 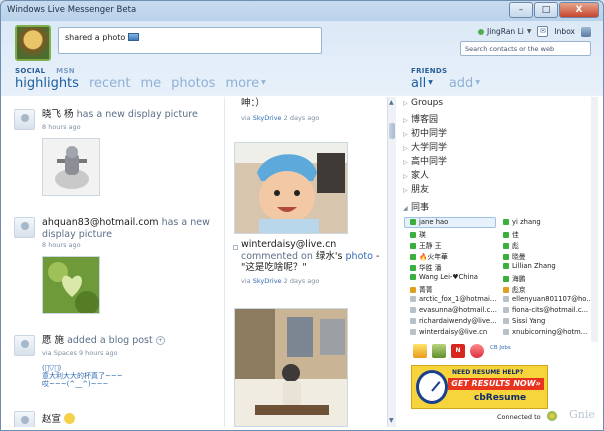 I want to click on feed-item-action: has a new, so click(x=185, y=222).